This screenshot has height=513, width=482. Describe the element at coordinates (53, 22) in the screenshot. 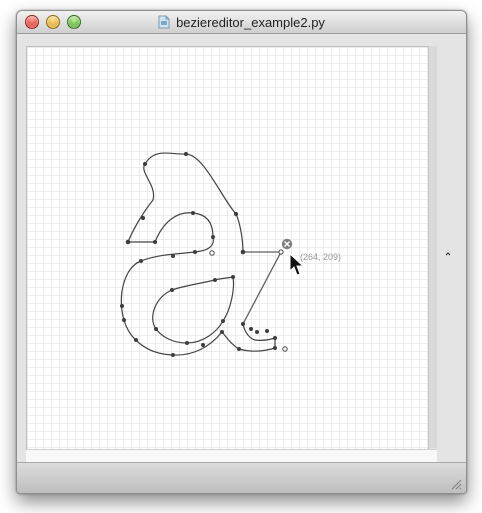

I see `minimize-button` at that location.